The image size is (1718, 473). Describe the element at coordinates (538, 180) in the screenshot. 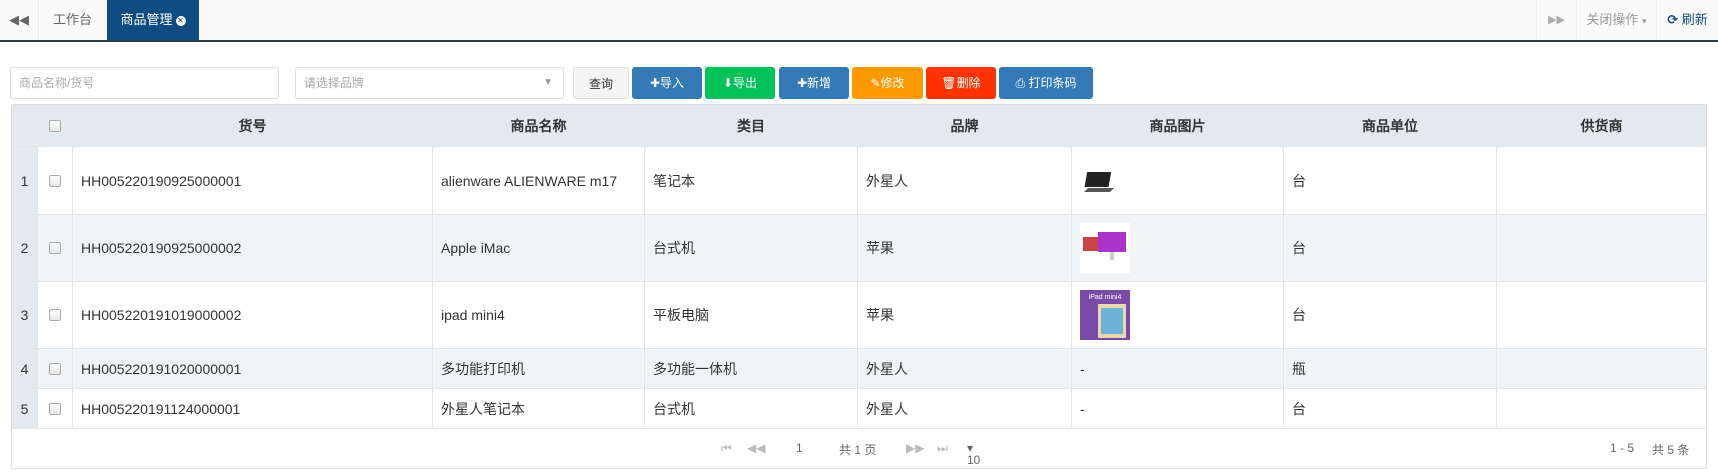

I see `cell-name: alienware ALIENWARE m17` at that location.